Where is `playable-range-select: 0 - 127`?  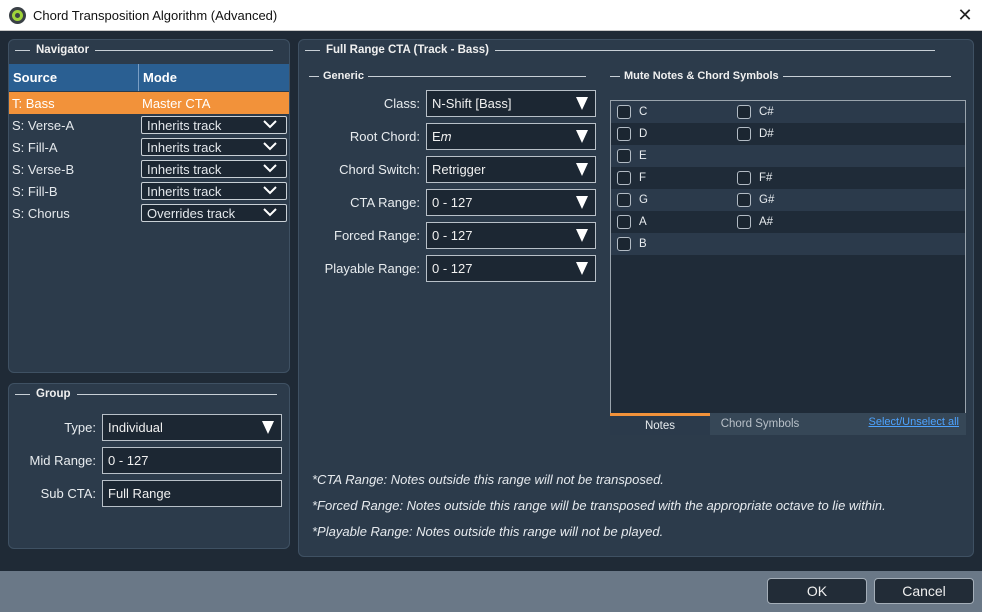
playable-range-select: 0 - 127 is located at coordinates (511, 268).